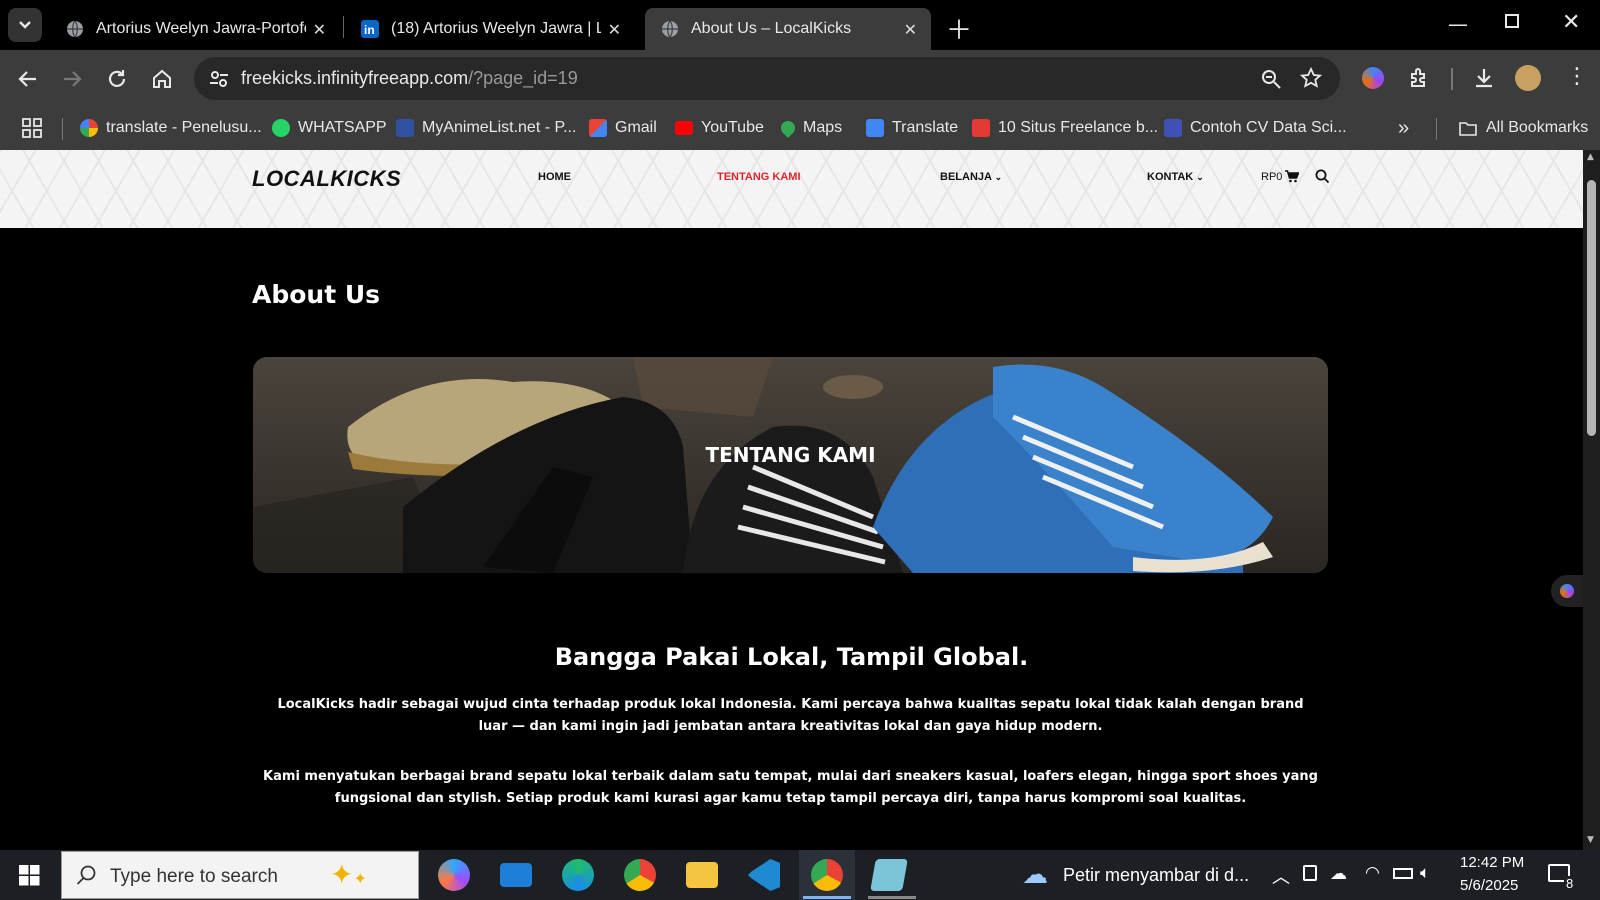 The width and height of the screenshot is (1600, 900). Describe the element at coordinates (791, 657) in the screenshot. I see `tagline-heading: Bangga Pakai Lokal, Tampil Global.` at that location.